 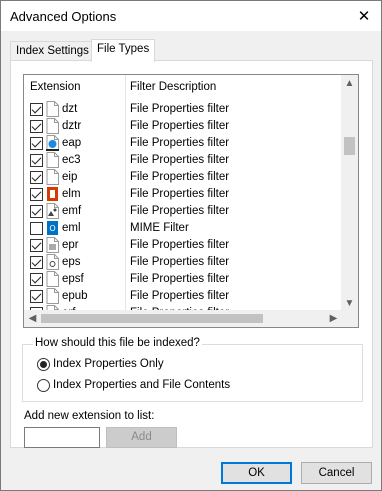 What do you see at coordinates (72, 126) in the screenshot?
I see `row-extension: dztr` at bounding box center [72, 126].